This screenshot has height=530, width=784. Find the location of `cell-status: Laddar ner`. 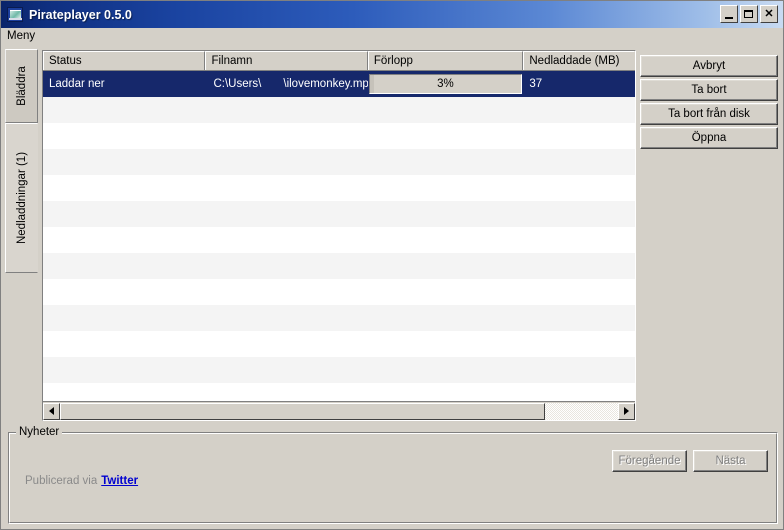

cell-status: Laddar ner is located at coordinates (77, 84).